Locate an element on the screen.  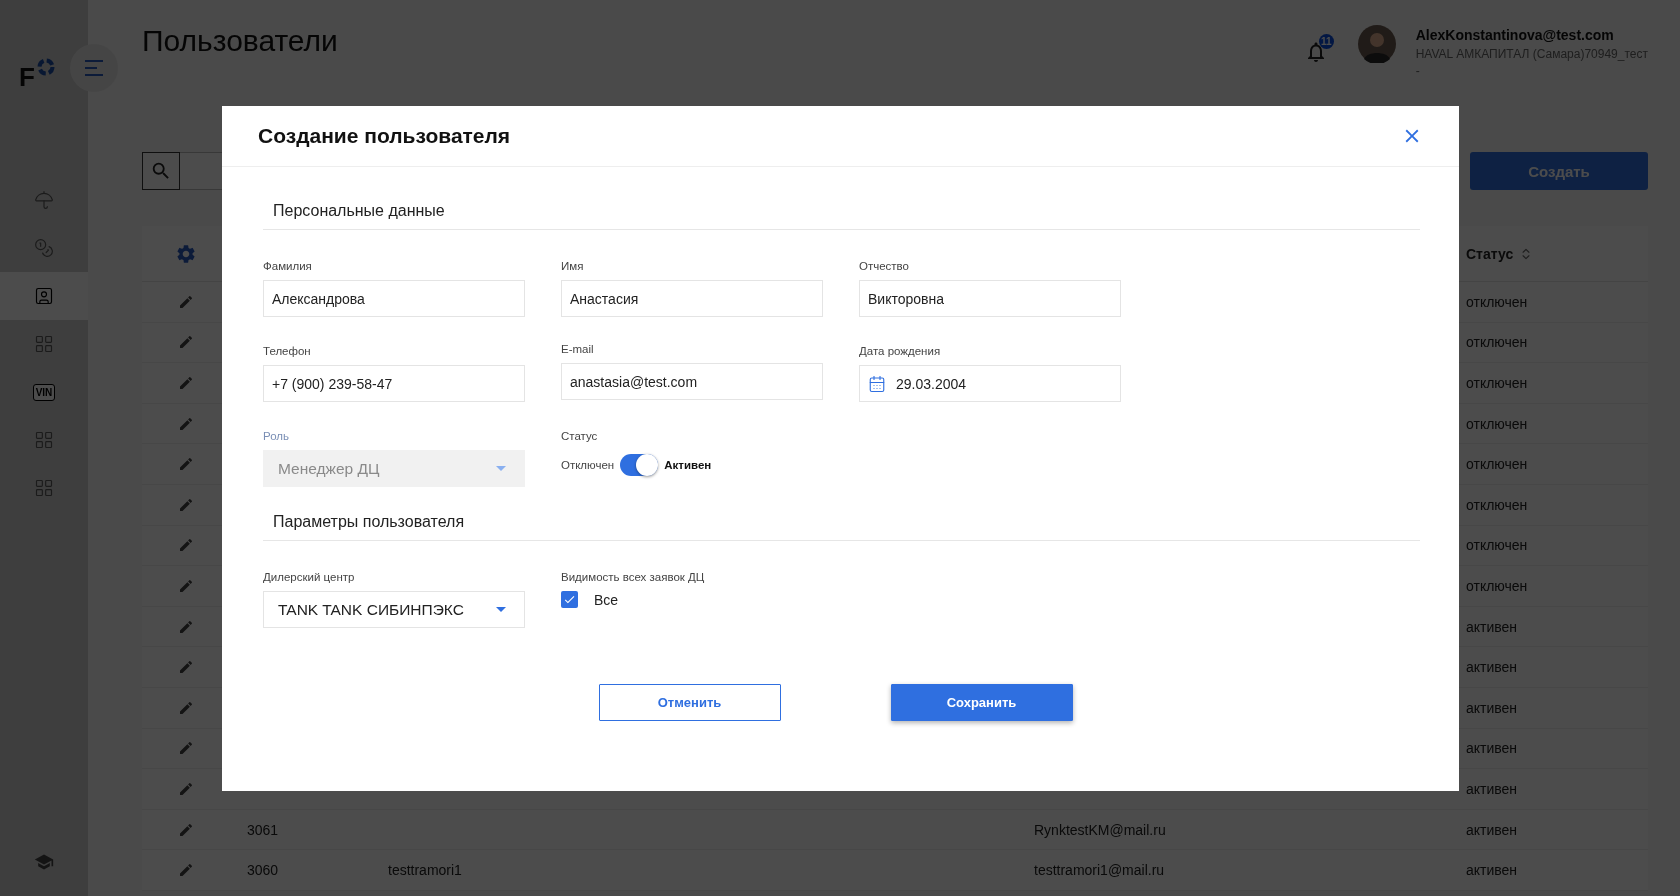
text-field: Анастасия is located at coordinates (692, 298).